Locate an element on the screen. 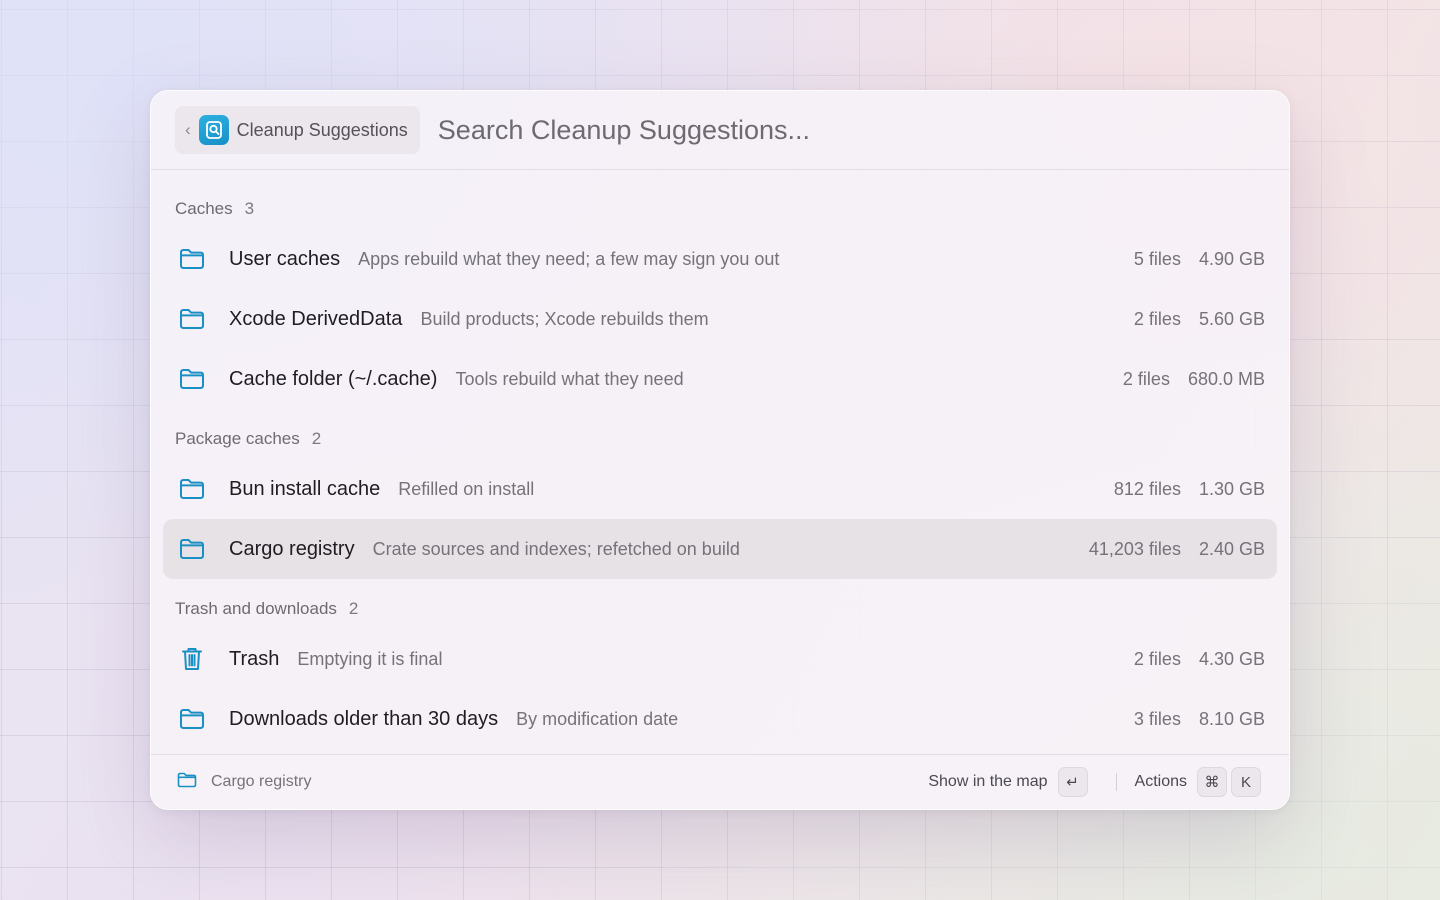  breadcrumb-label: Cleanup Suggestions is located at coordinates (322, 129).